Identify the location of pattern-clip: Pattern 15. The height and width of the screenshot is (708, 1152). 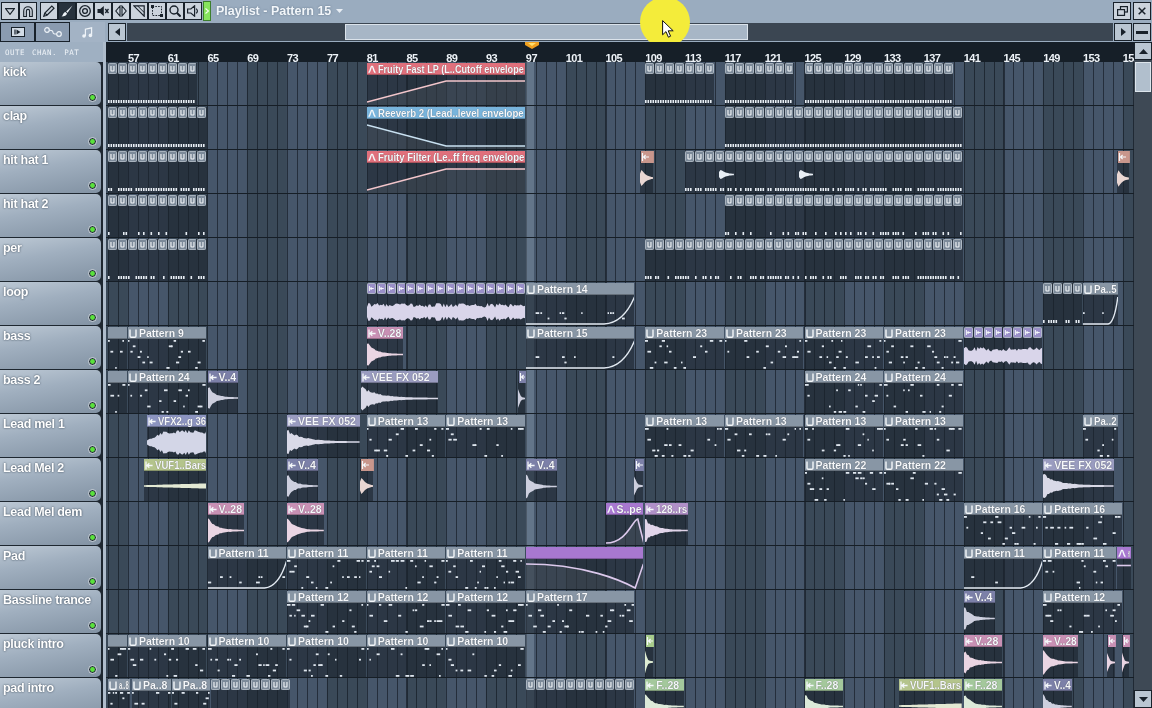
(580, 348).